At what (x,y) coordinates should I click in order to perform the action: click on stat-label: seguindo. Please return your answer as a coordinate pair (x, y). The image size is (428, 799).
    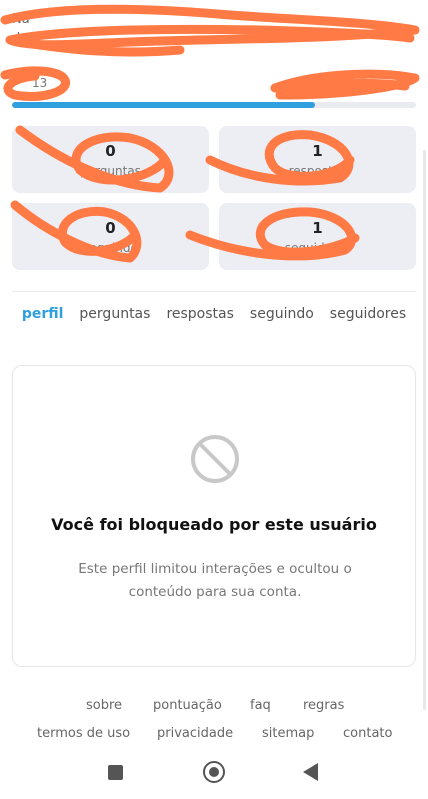
    Looking at the image, I should click on (110, 247).